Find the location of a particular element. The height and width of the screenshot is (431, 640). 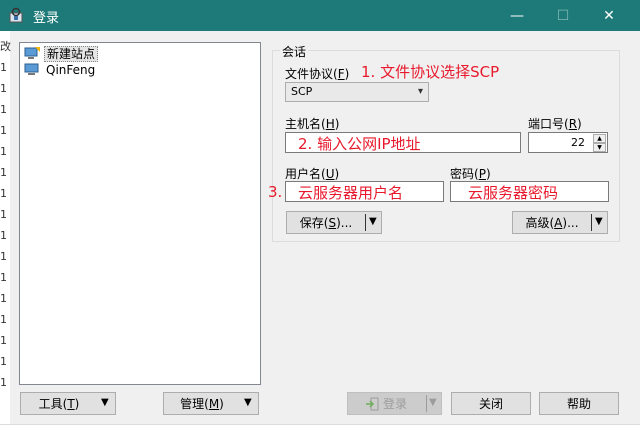

port-spin-buttons: ▲ ▼ is located at coordinates (599, 143).